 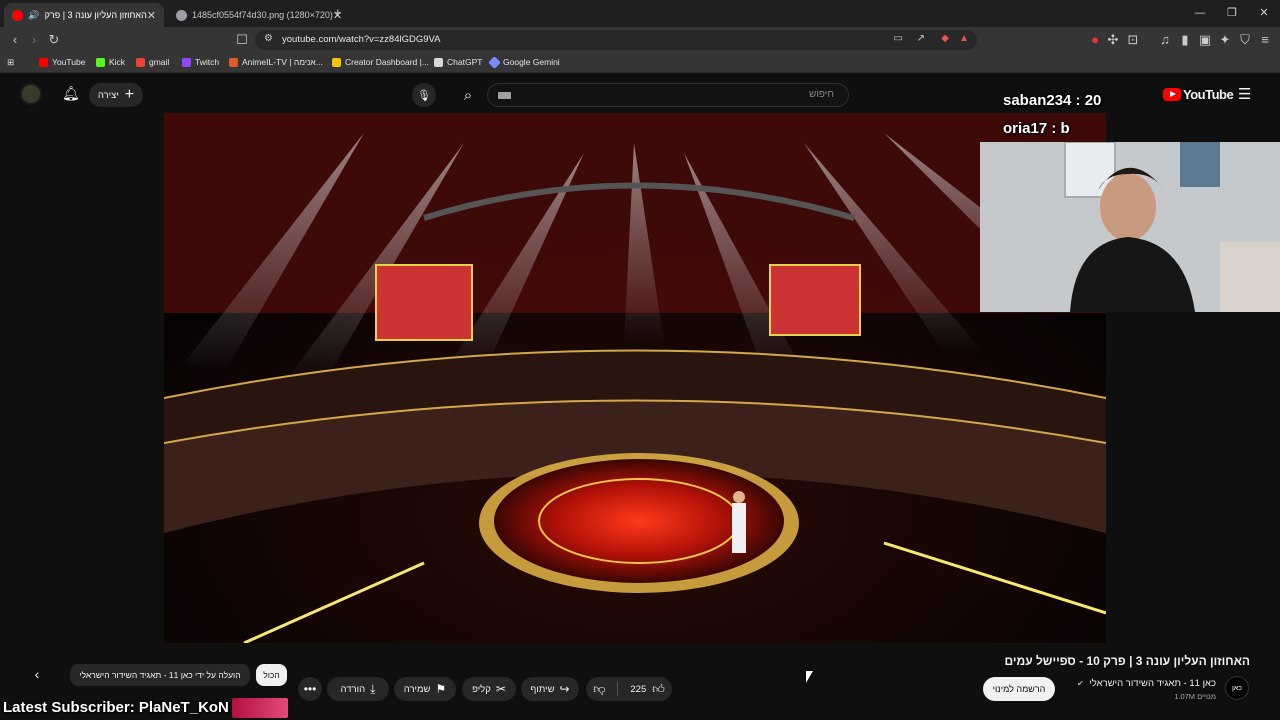 What do you see at coordinates (1080, 683) in the screenshot?
I see `verified-icon: ✔` at bounding box center [1080, 683].